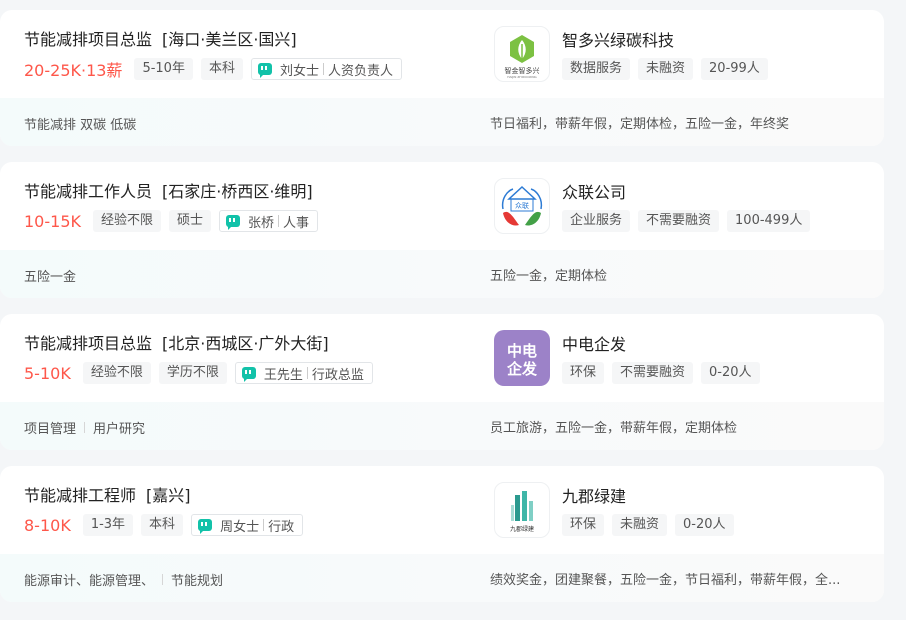 This screenshot has height=620, width=906. Describe the element at coordinates (594, 495) in the screenshot. I see `company-name: 九郡绿建` at that location.